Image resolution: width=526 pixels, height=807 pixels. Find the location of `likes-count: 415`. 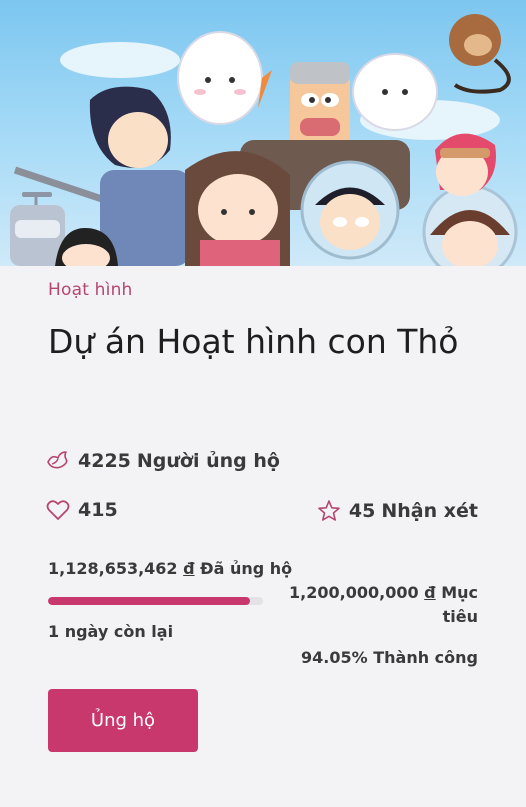

likes-count: 415 is located at coordinates (98, 510).